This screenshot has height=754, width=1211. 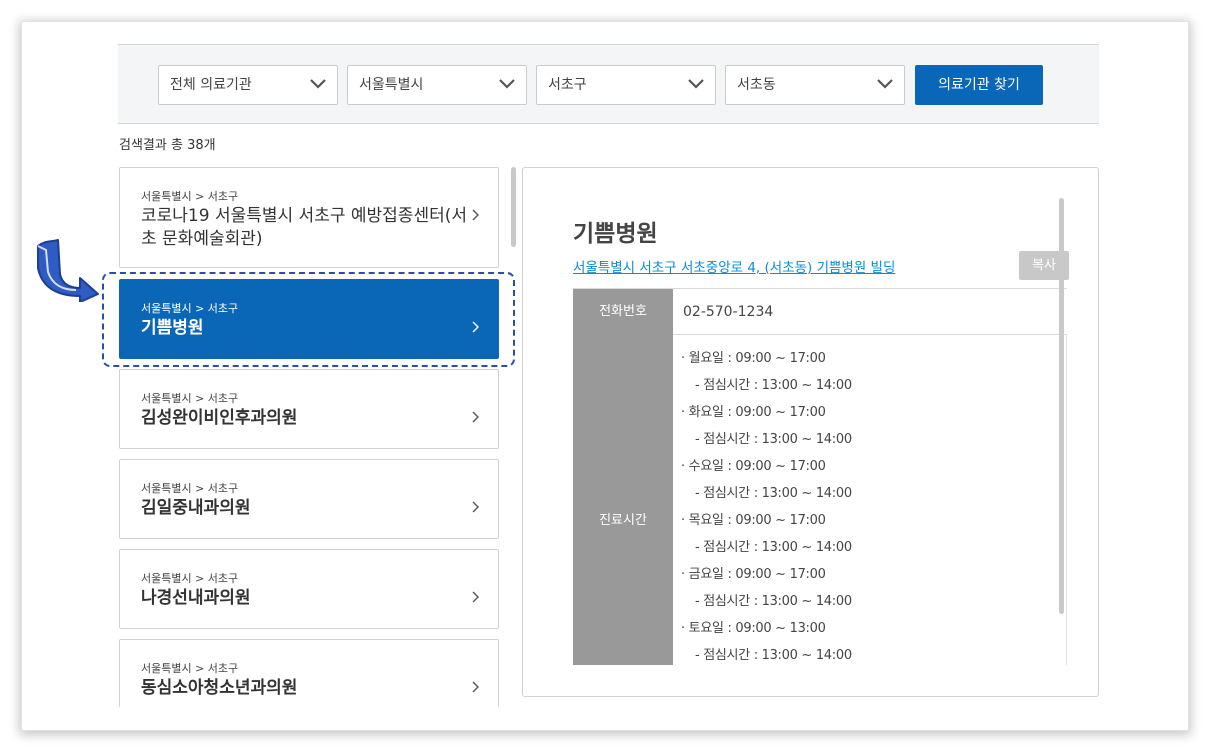 I want to click on district-select-value: 서초구, so click(x=567, y=85).